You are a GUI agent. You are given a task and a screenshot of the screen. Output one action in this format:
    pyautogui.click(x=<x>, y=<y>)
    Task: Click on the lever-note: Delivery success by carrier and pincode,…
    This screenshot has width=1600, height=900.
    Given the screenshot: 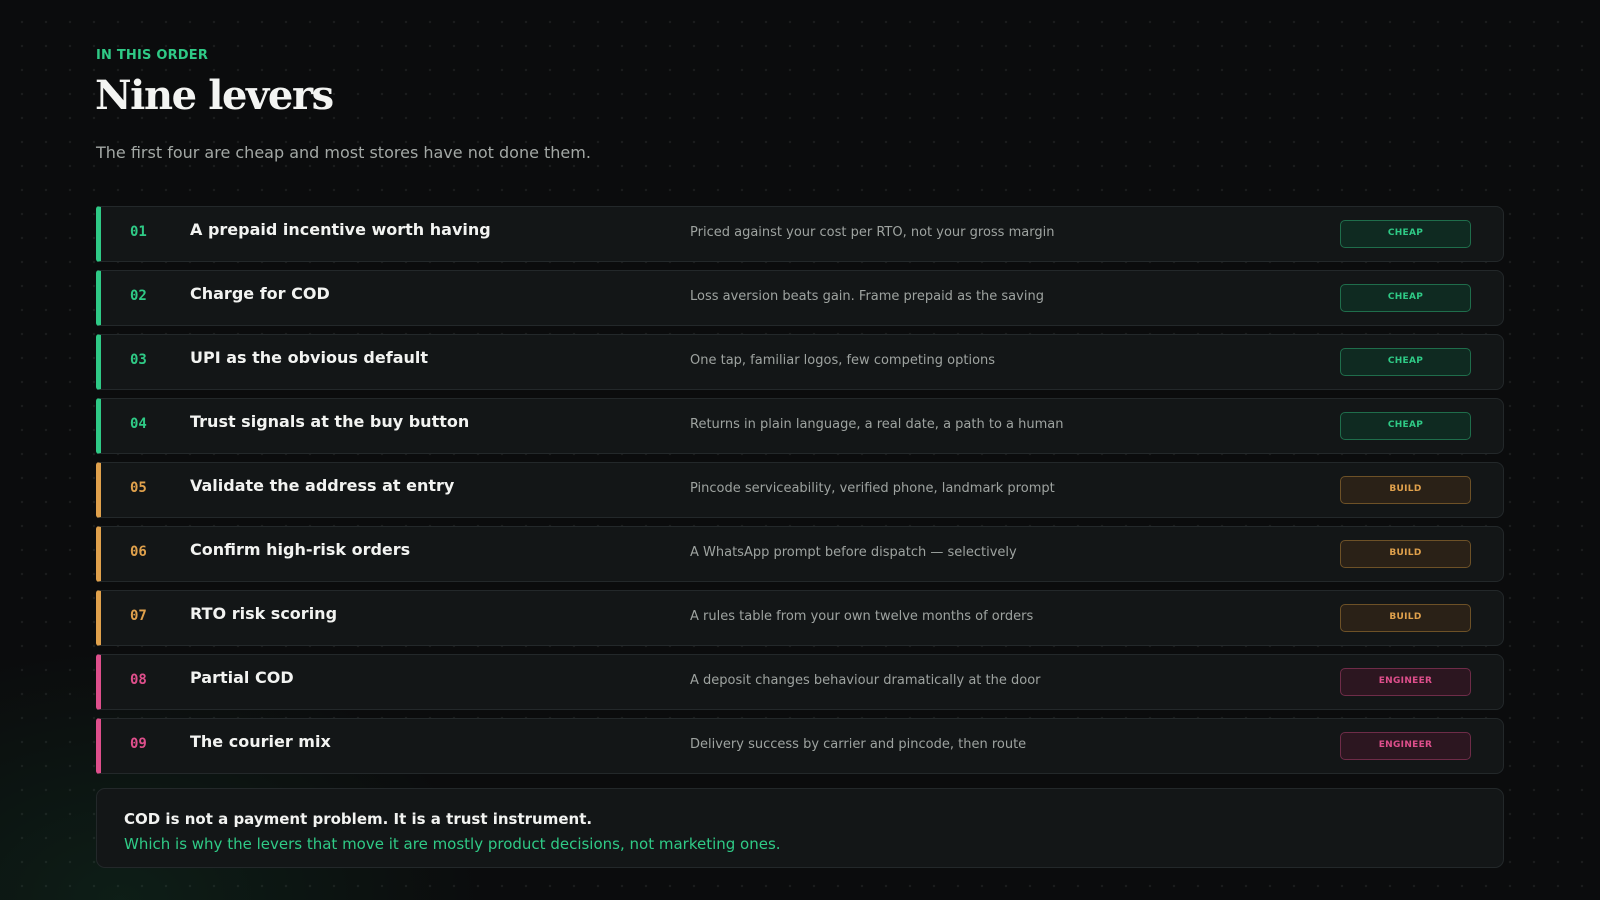 What is the action you would take?
    pyautogui.click(x=858, y=744)
    